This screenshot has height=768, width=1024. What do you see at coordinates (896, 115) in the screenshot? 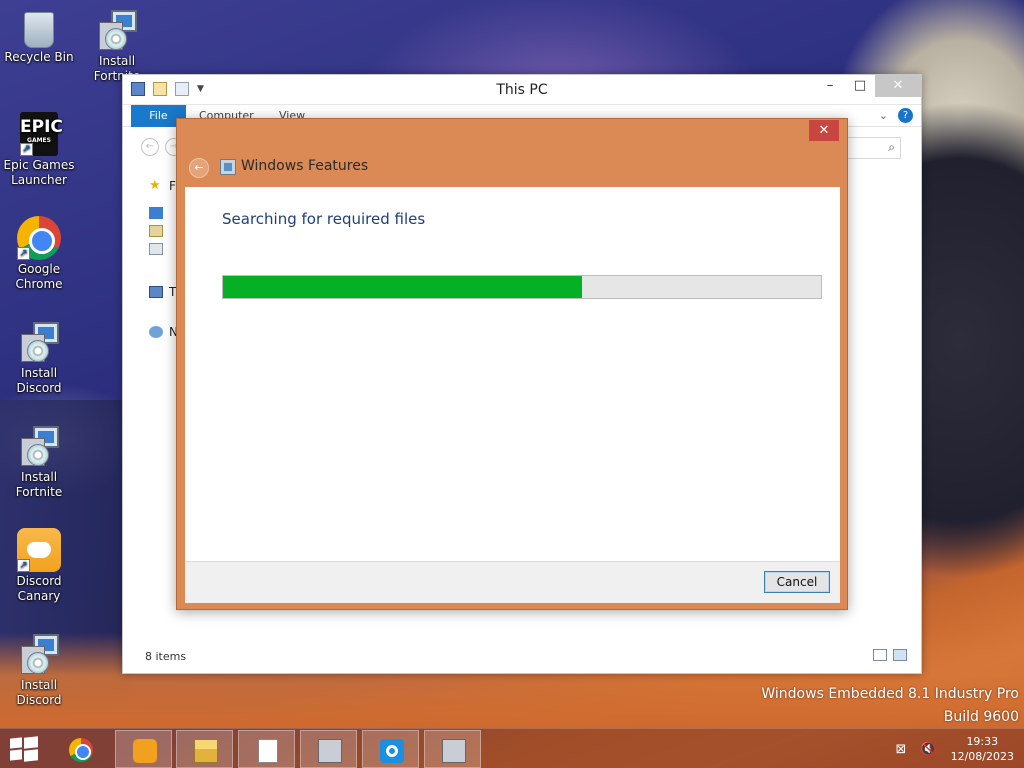
I see `ribbon-controls: ⌄ ?` at bounding box center [896, 115].